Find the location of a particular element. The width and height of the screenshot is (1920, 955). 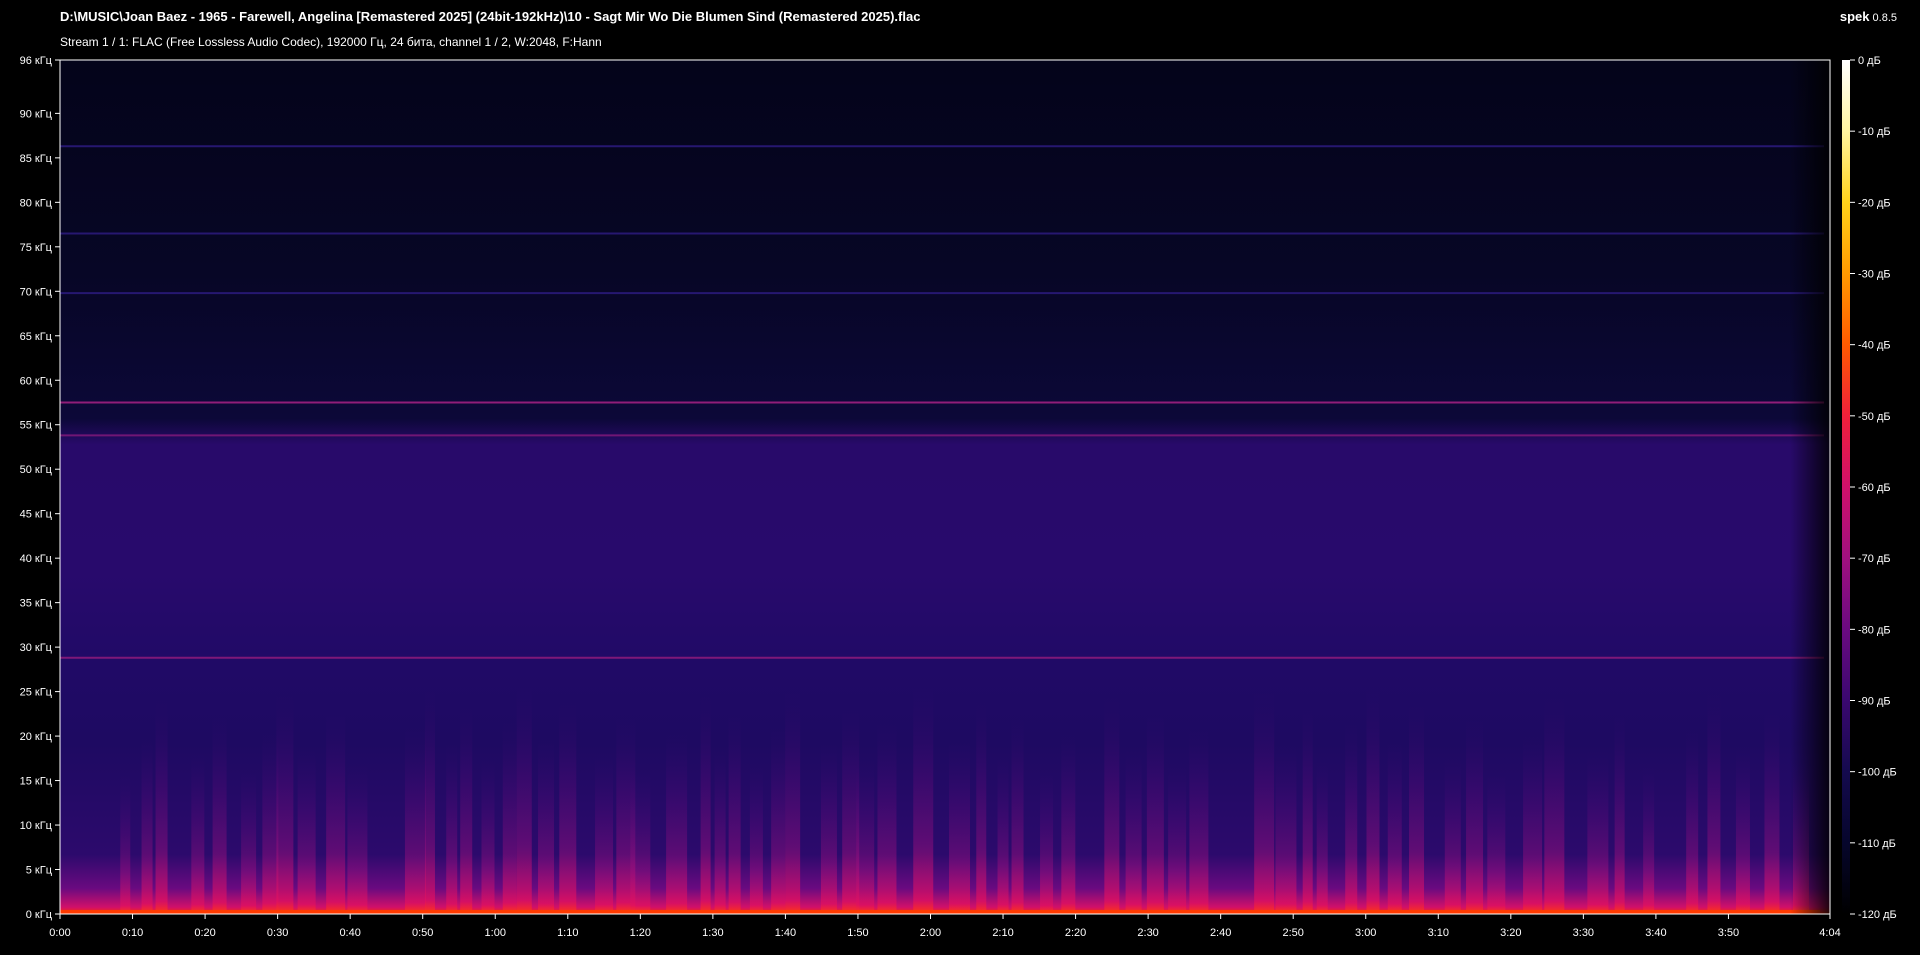

frequency-tick-label: 80 кГц is located at coordinates (36, 203).